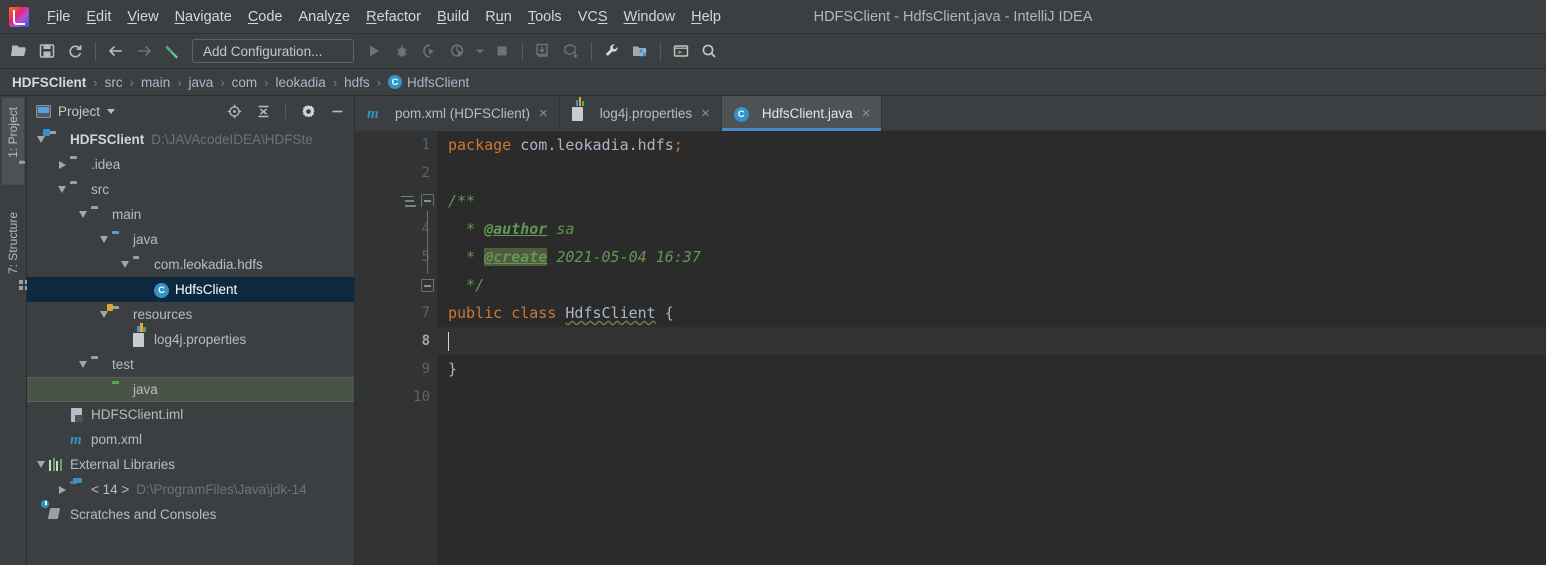 The width and height of the screenshot is (1546, 565). What do you see at coordinates (190, 214) in the screenshot?
I see `tree-row-main: main` at bounding box center [190, 214].